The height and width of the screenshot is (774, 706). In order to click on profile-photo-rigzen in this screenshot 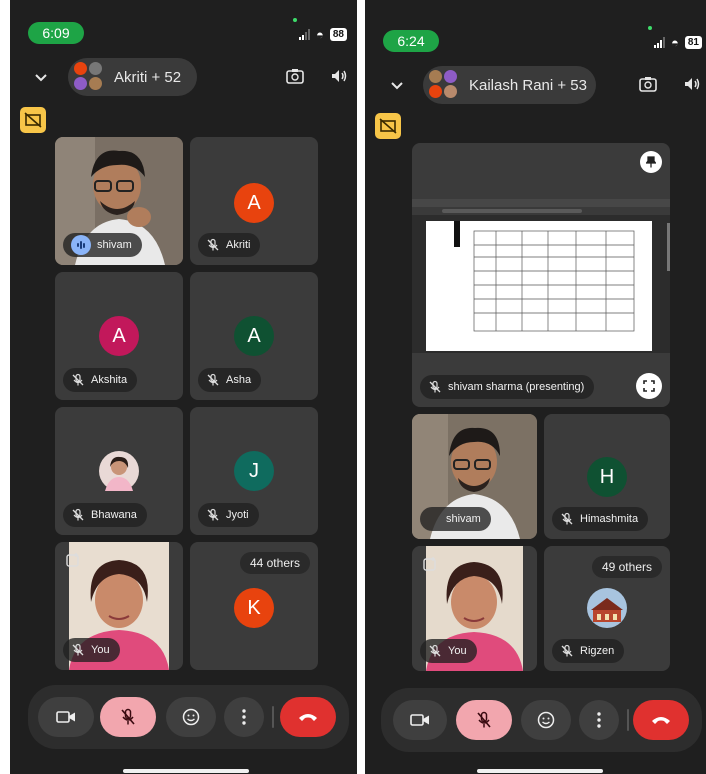, I will do `click(607, 608)`.